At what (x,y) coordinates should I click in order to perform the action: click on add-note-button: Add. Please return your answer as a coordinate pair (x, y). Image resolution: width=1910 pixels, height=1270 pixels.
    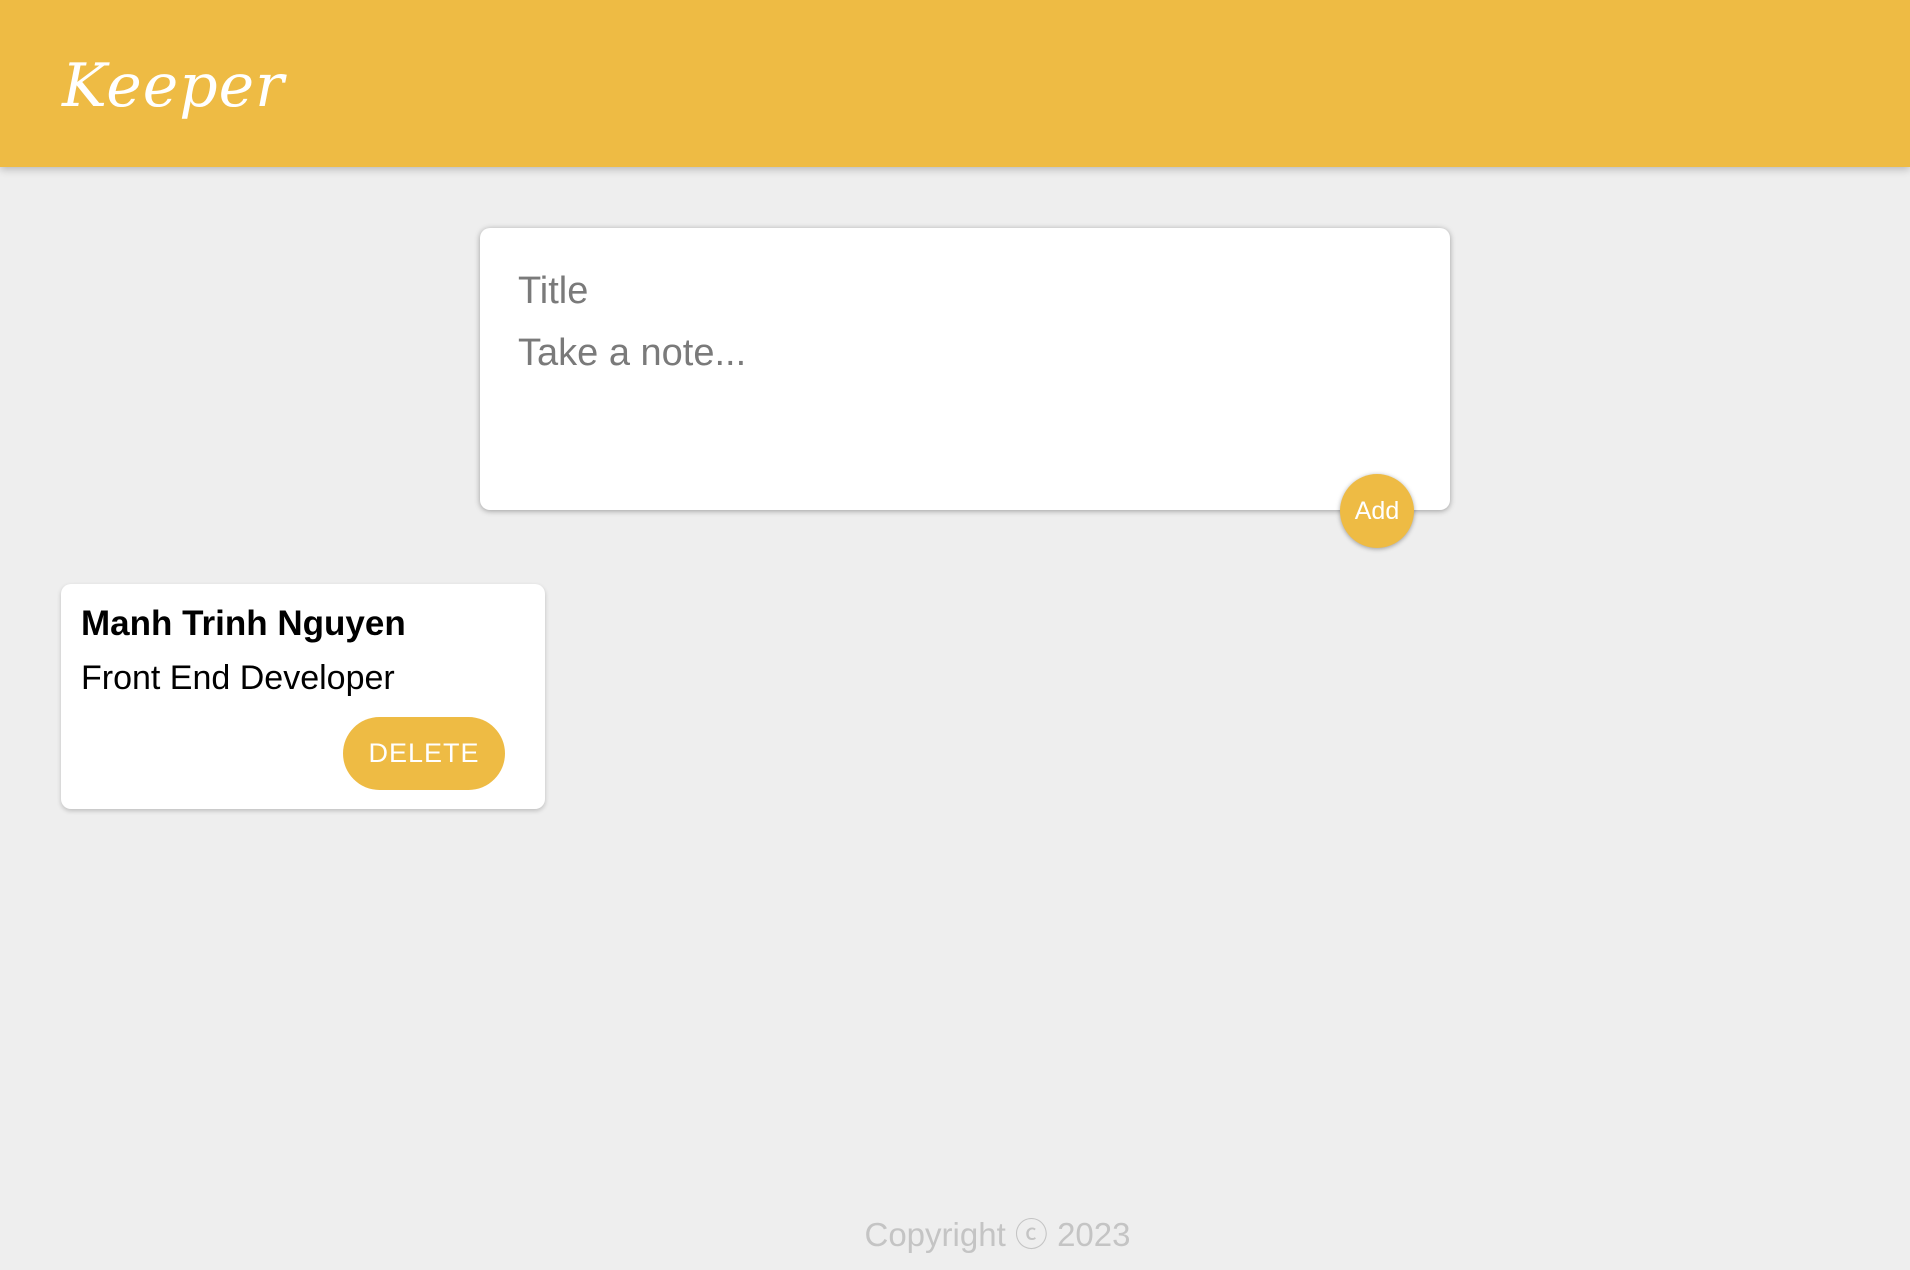
    Looking at the image, I should click on (1377, 511).